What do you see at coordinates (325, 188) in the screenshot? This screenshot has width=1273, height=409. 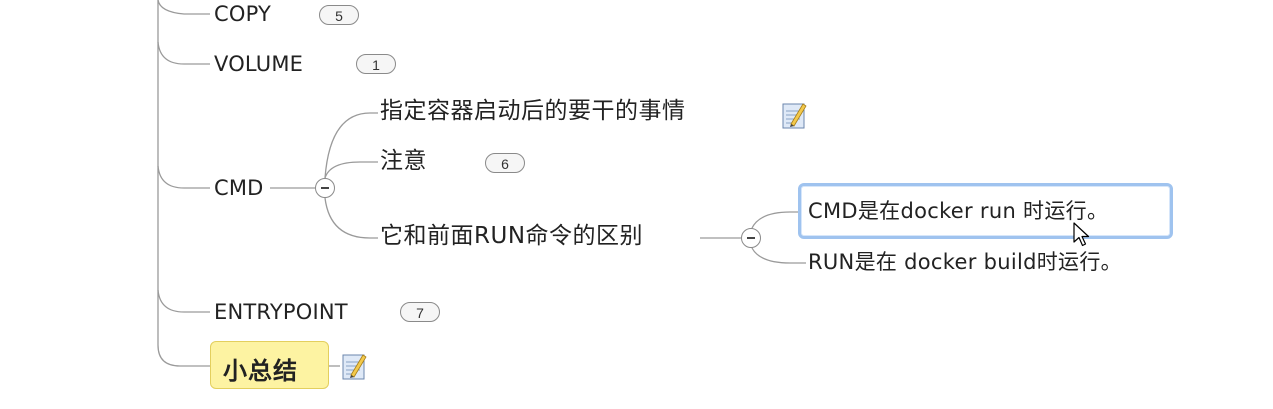 I see `topic-cmd-collapse-icon` at bounding box center [325, 188].